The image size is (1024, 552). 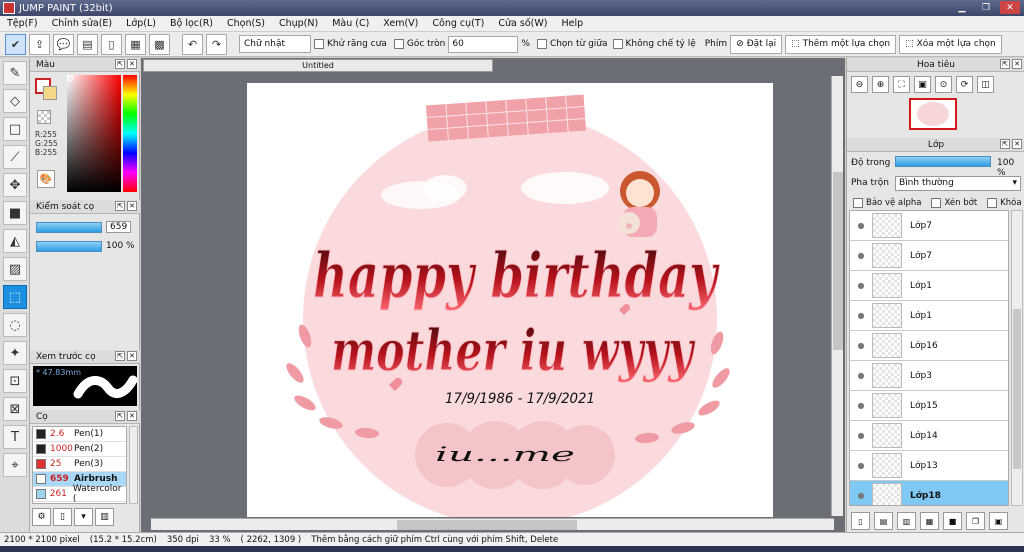 I want to click on fixed-ratio-checkbox, so click(x=617, y=44).